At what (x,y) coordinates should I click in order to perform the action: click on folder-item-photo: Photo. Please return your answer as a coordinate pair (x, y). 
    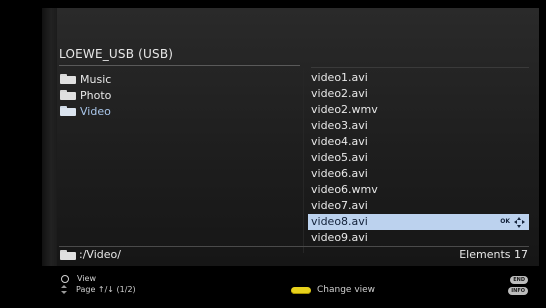
    Looking at the image, I should click on (85, 95).